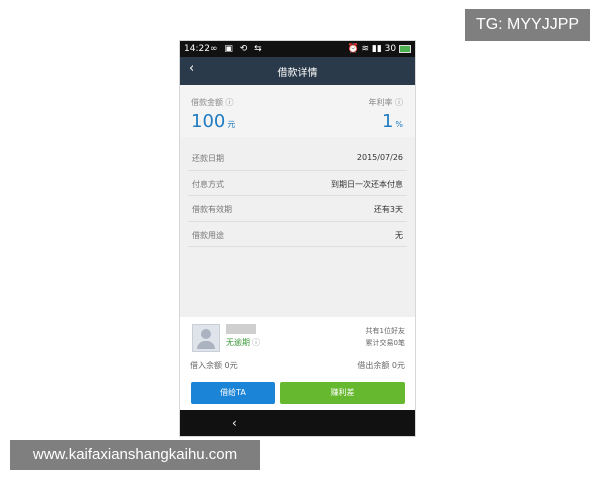 Image resolution: width=600 pixels, height=480 pixels. I want to click on detail-row-repay-date: 还款日期 2015/07/26, so click(297, 158).